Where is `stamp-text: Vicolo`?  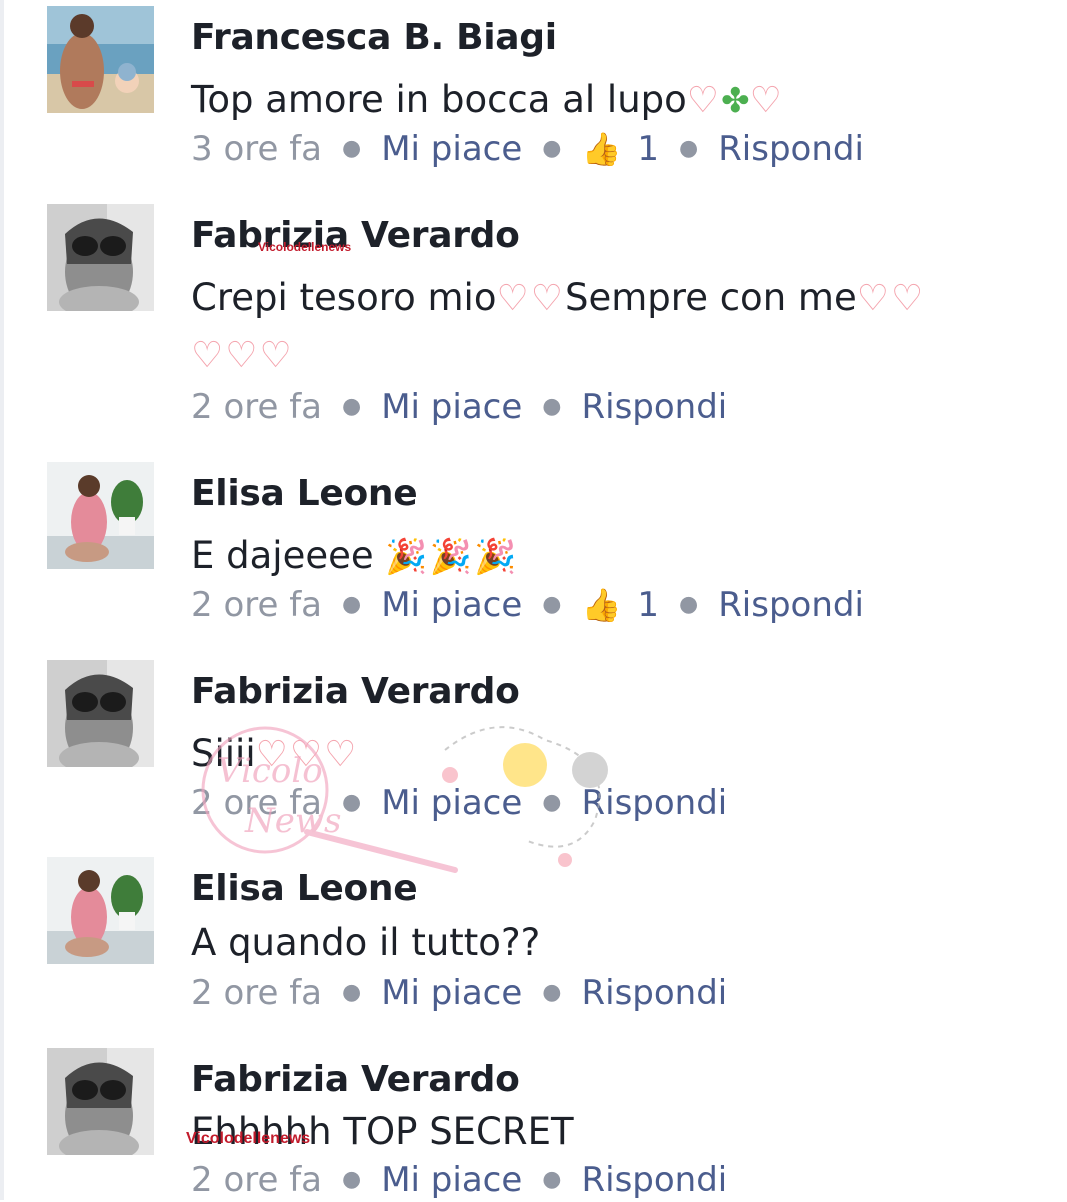 stamp-text: Vicolo is located at coordinates (270, 771).